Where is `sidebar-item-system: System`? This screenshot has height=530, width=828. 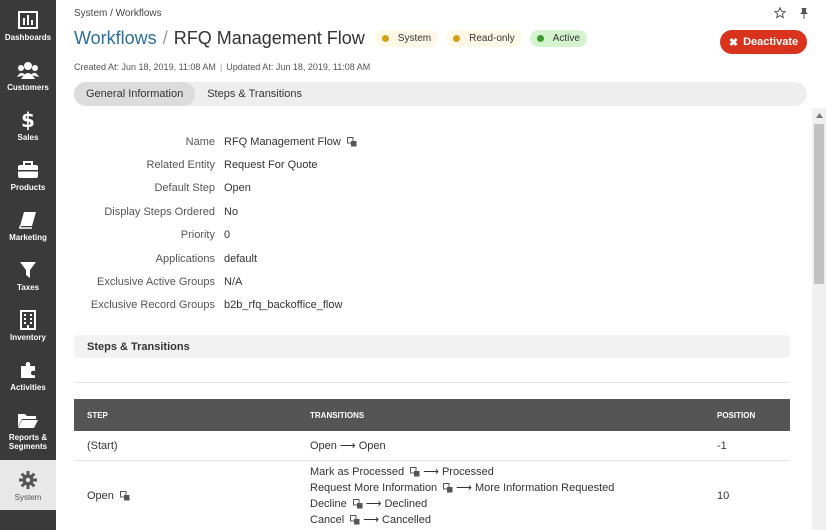 sidebar-item-system: System is located at coordinates (28, 485).